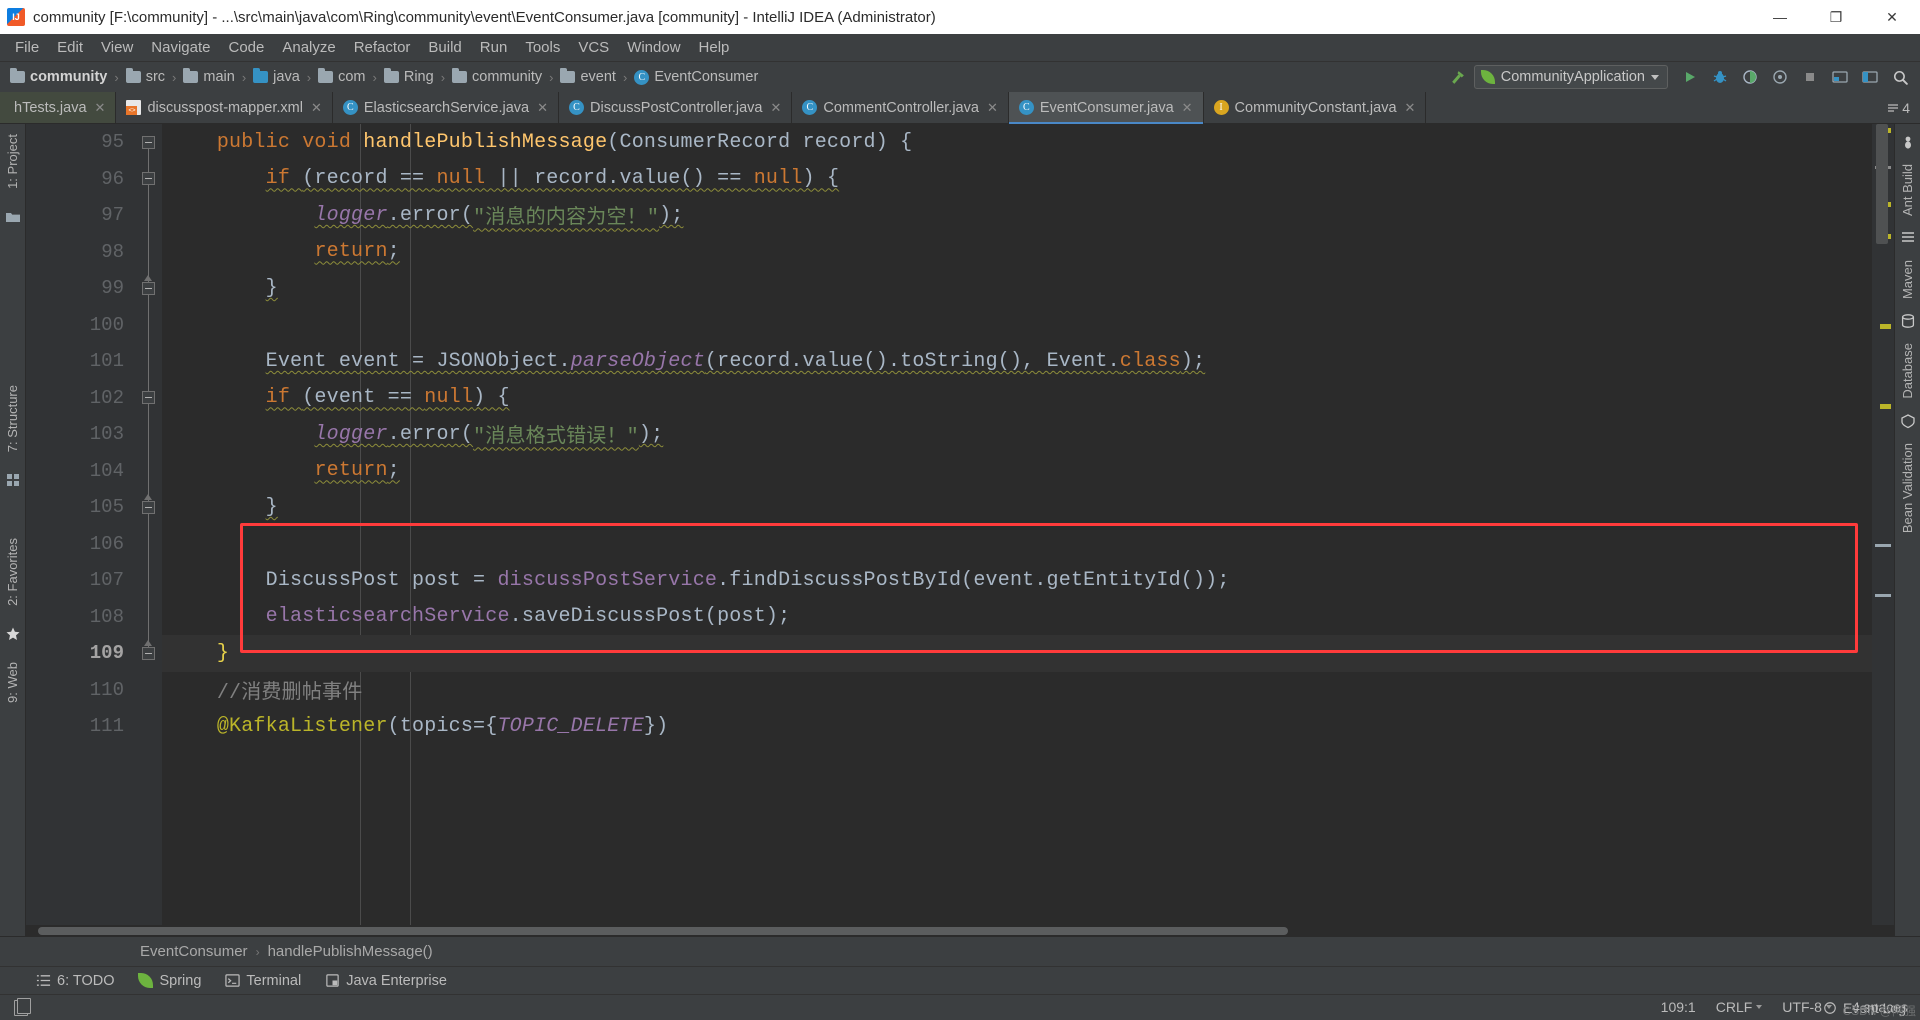 The width and height of the screenshot is (1920, 1020). I want to click on tab-CommunityConstant-java: I CommunityConstant.java ✕, so click(1315, 107).